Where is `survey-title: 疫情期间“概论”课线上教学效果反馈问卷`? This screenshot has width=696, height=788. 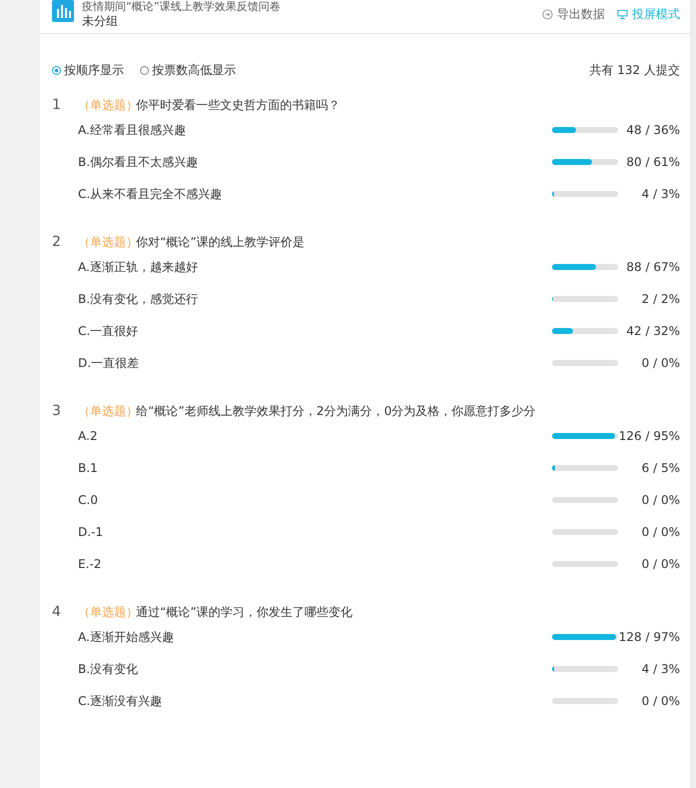 survey-title: 疫情期间“概论”课线上教学效果反馈问卷 is located at coordinates (181, 7).